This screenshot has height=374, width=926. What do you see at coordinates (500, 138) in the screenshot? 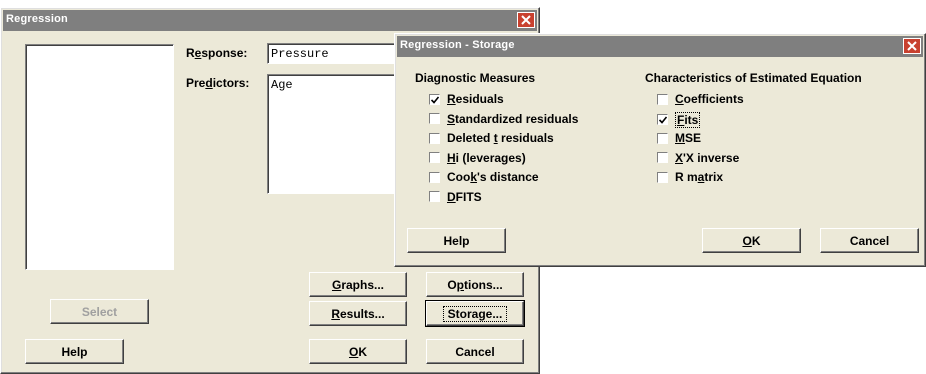
I see `diagnostic-checkbox-label: Deleted t residuals` at bounding box center [500, 138].